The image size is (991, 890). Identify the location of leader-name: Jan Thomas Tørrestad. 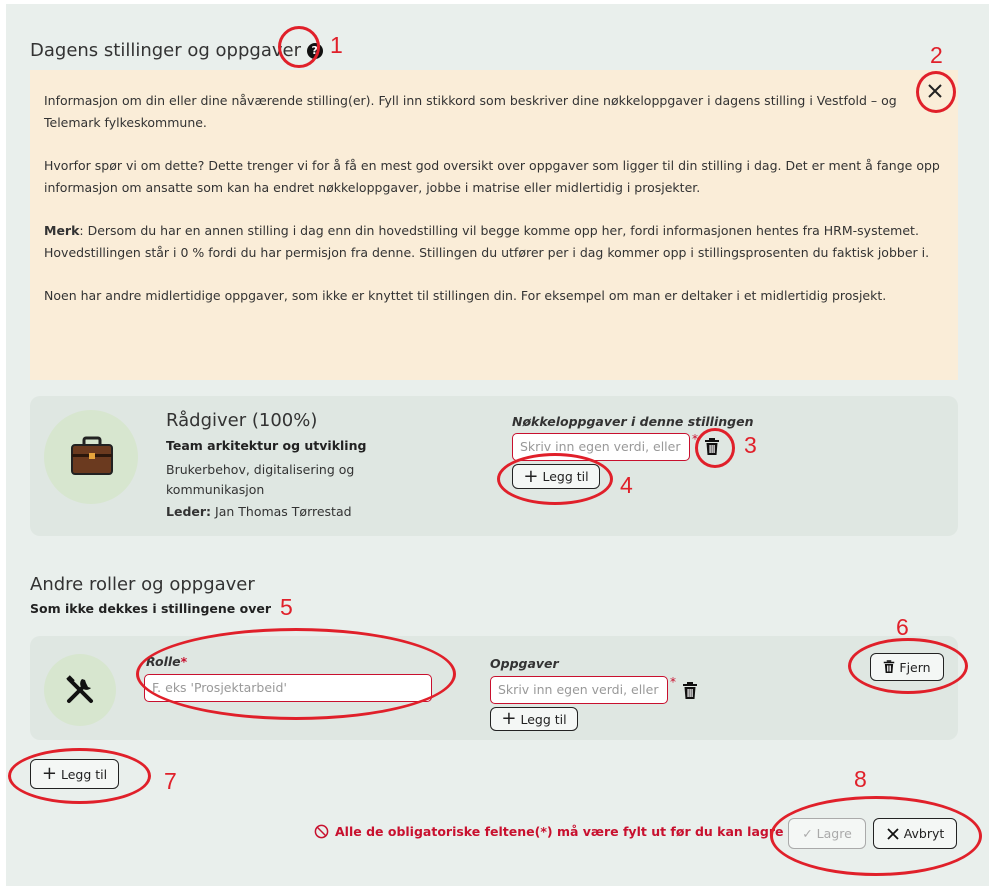
(281, 511).